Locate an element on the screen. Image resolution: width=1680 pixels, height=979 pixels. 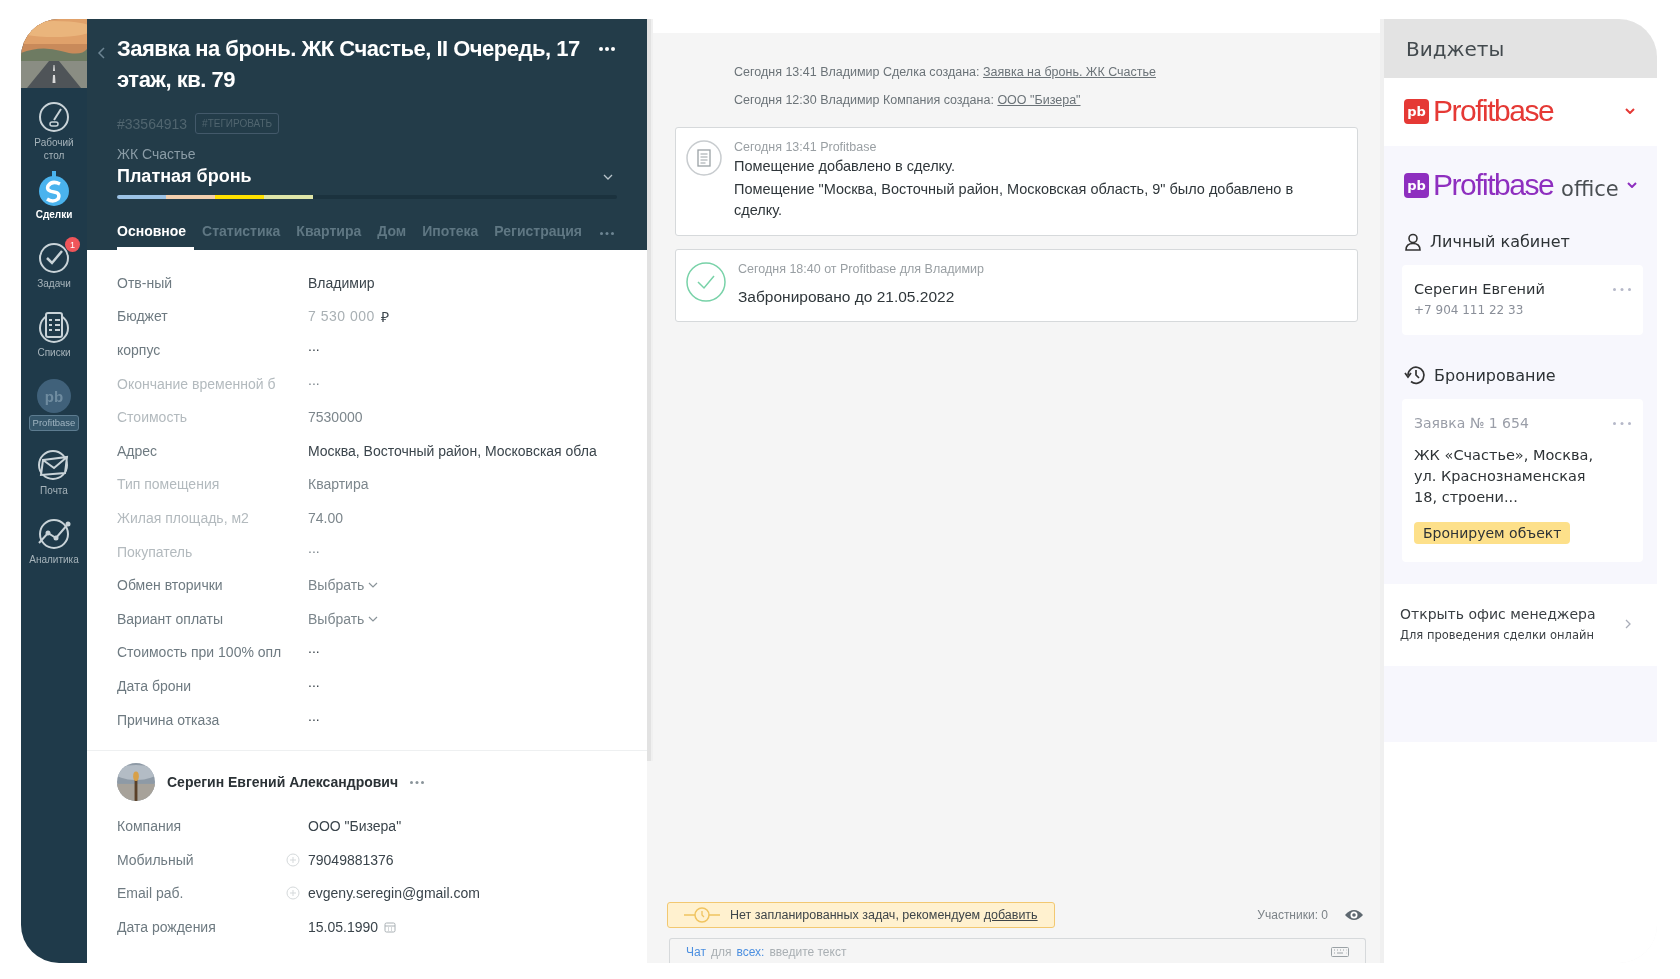
logo-suffix: office is located at coordinates (1590, 189).